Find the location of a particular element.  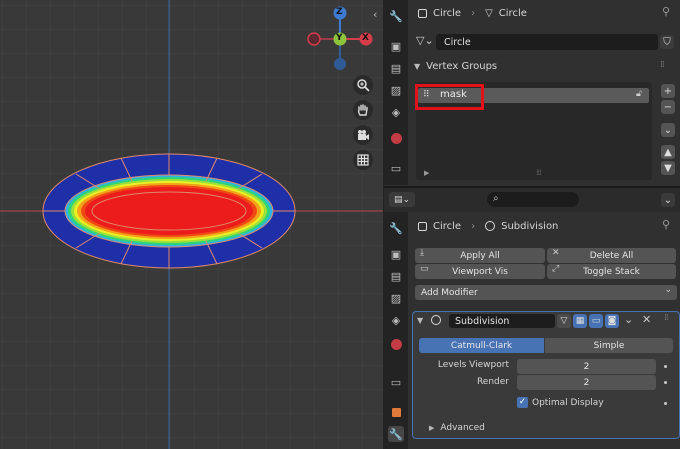

levels-viewport-field: 2 is located at coordinates (586, 366).